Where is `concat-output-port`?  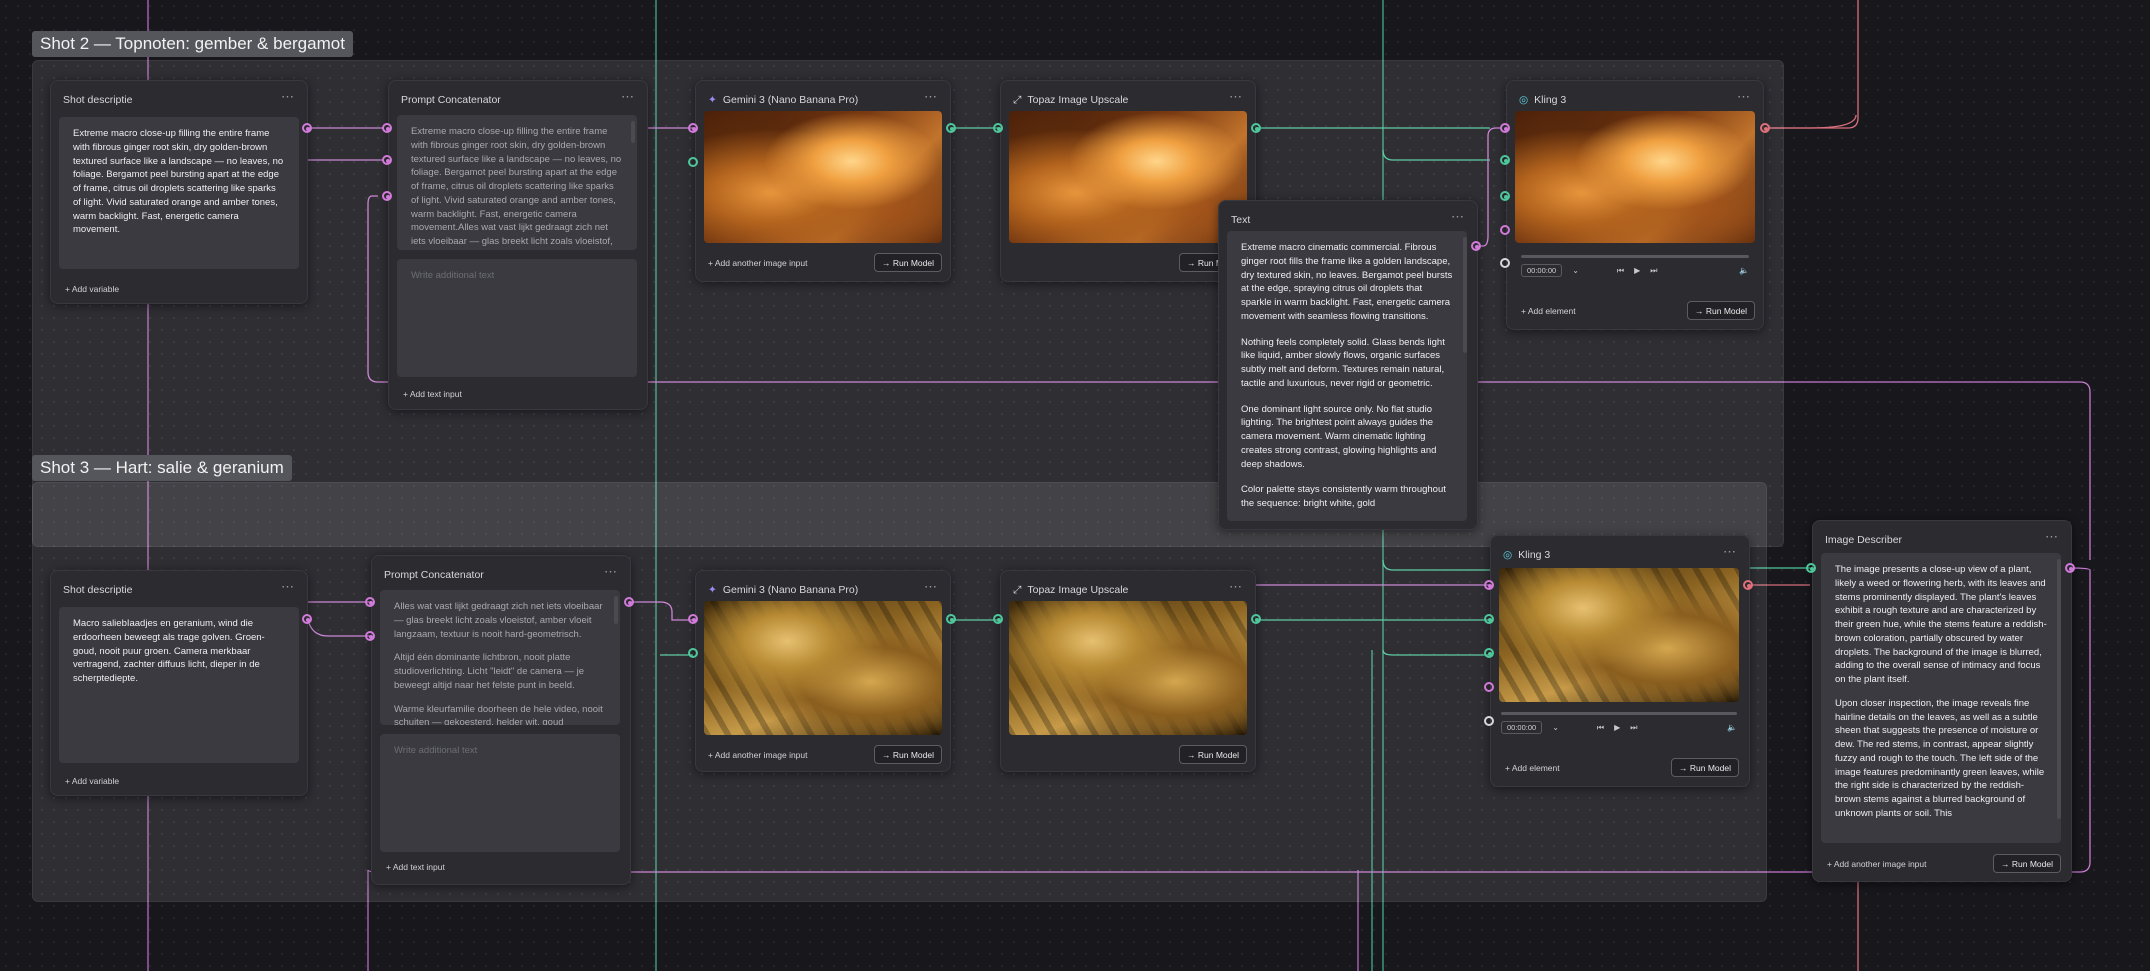 concat-output-port is located at coordinates (629, 602).